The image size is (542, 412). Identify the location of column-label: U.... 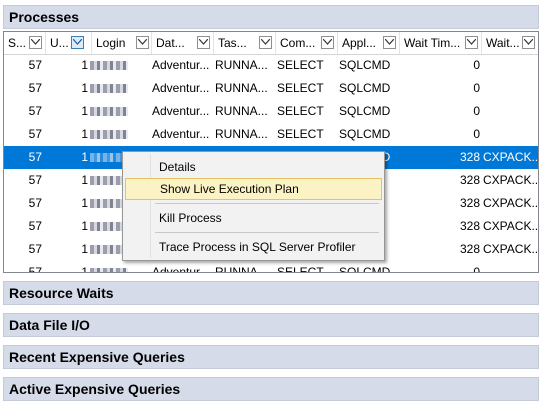
(59, 43).